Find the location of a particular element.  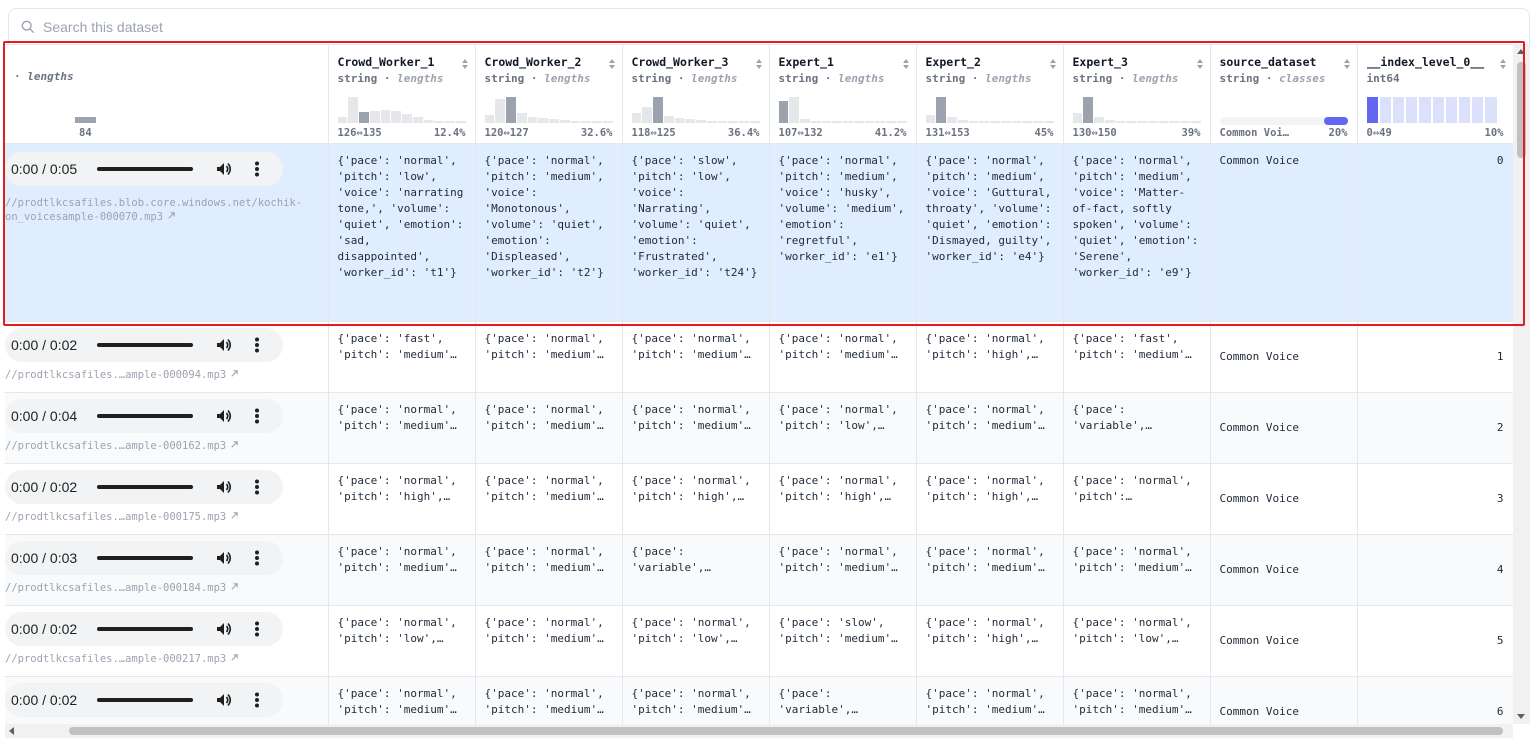

audio-url-text: //prodtlkcsafiles.…ample-000184.mp3 is located at coordinates (115, 588).